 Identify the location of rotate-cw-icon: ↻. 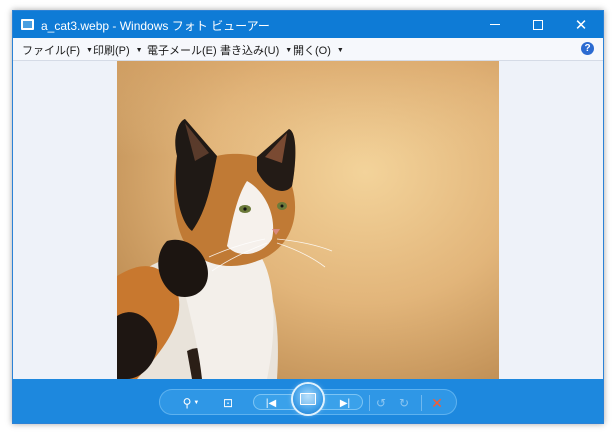
(404, 403).